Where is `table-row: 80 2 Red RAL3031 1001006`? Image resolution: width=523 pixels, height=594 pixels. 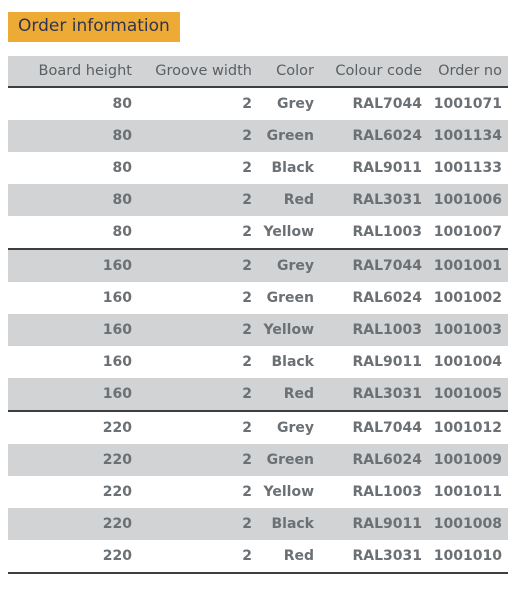
table-row: 80 2 Red RAL3031 1001006 is located at coordinates (258, 200).